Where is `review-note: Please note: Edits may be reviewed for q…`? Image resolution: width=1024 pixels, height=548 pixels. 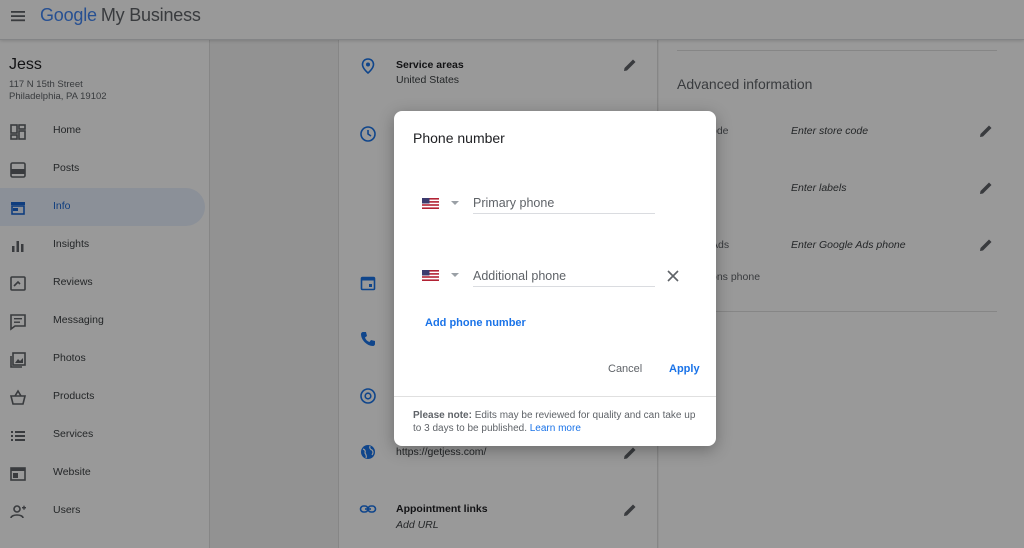 review-note: Please note: Edits may be reviewed for q… is located at coordinates (558, 422).